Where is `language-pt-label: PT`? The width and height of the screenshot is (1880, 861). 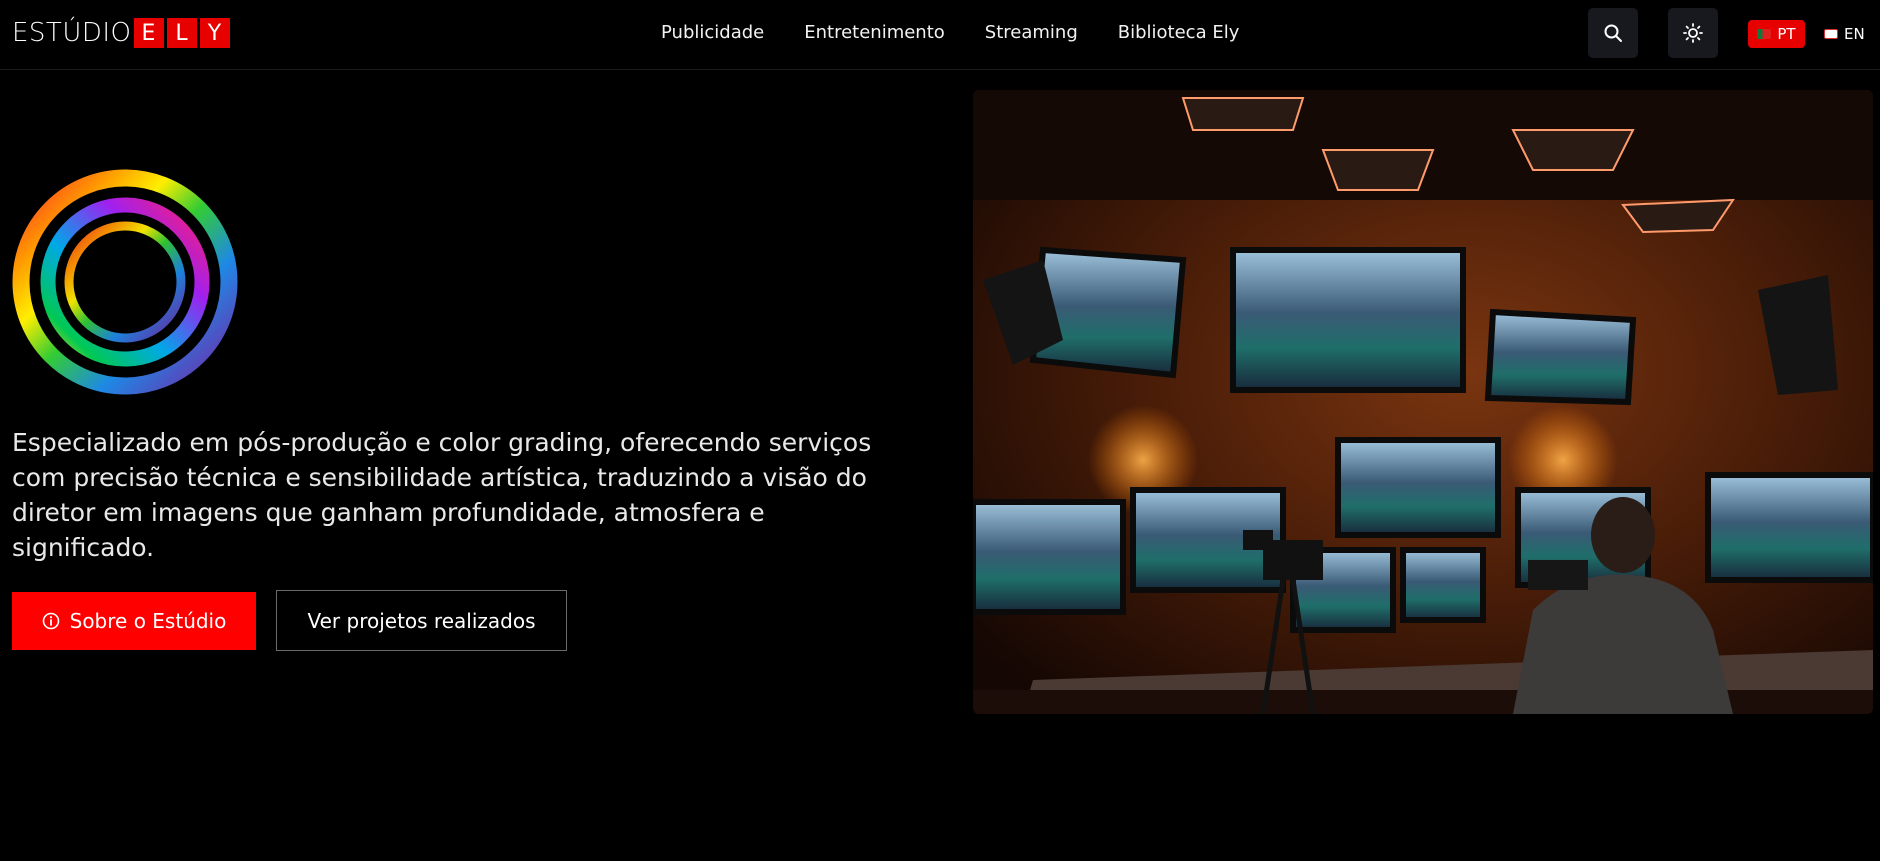
language-pt-label: PT is located at coordinates (1786, 34).